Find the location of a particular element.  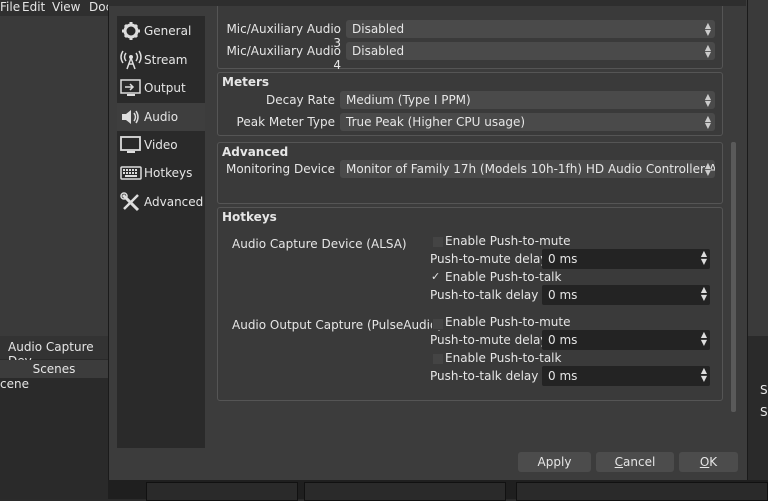

sidebar-item-video: Video is located at coordinates (161, 145).